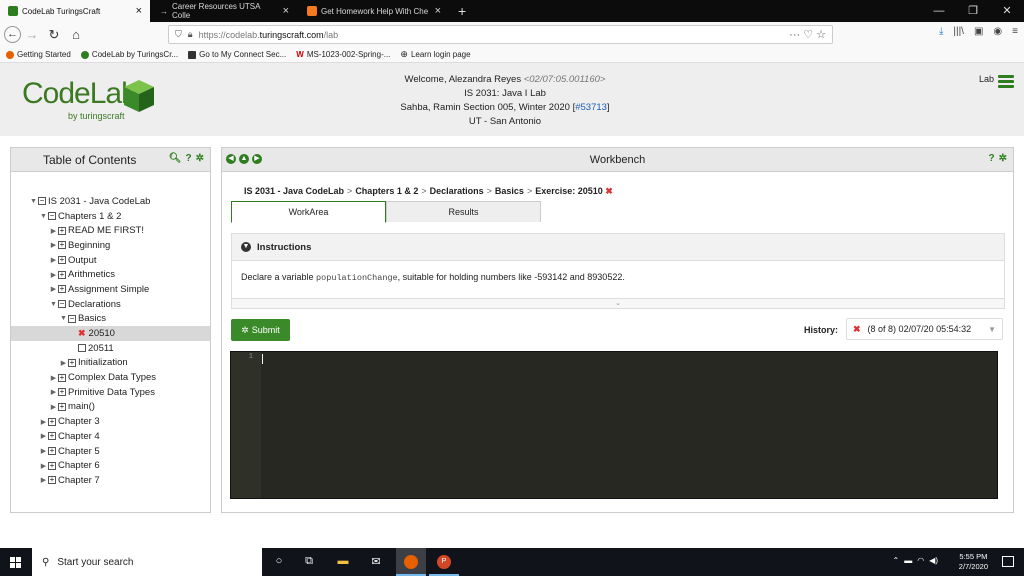 The image size is (1024, 576). What do you see at coordinates (973, 562) in the screenshot?
I see `clock: 5:55 PM 2/7/2020` at bounding box center [973, 562].